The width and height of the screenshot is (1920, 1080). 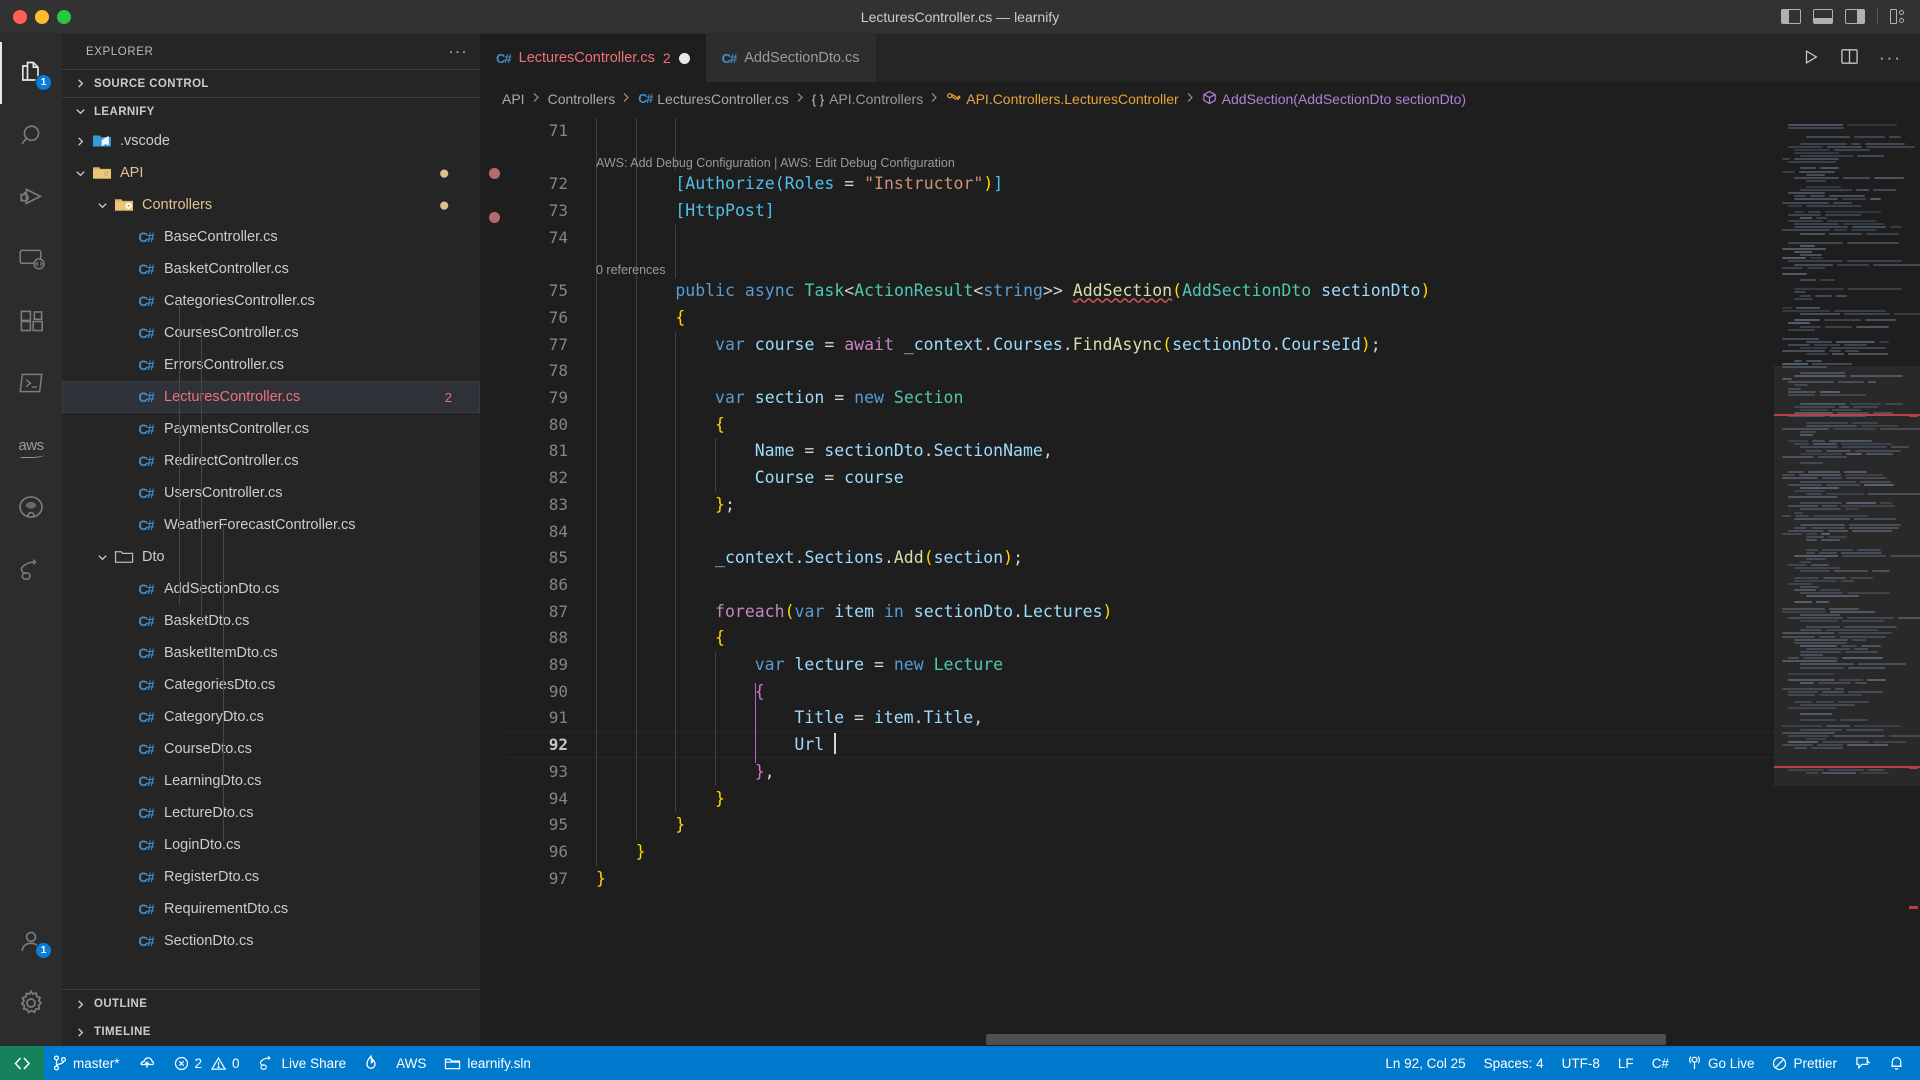 What do you see at coordinates (593, 58) in the screenshot?
I see `editor-tab: C# LecturesController.cs 2` at bounding box center [593, 58].